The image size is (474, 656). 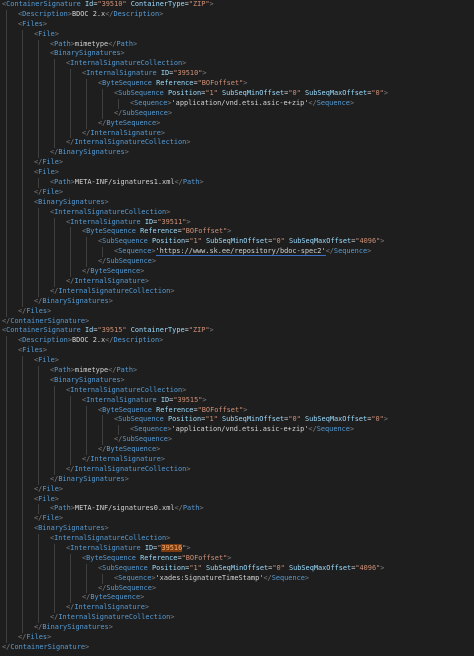 I want to click on text-content: BDOC 2.x, so click(x=88, y=13).